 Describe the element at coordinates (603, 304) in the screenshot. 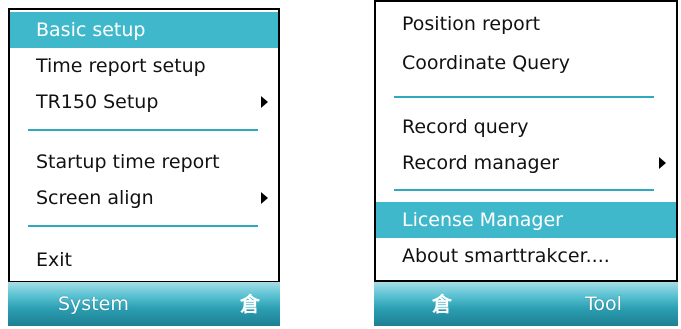

I see `softkey-tool: Tool` at that location.